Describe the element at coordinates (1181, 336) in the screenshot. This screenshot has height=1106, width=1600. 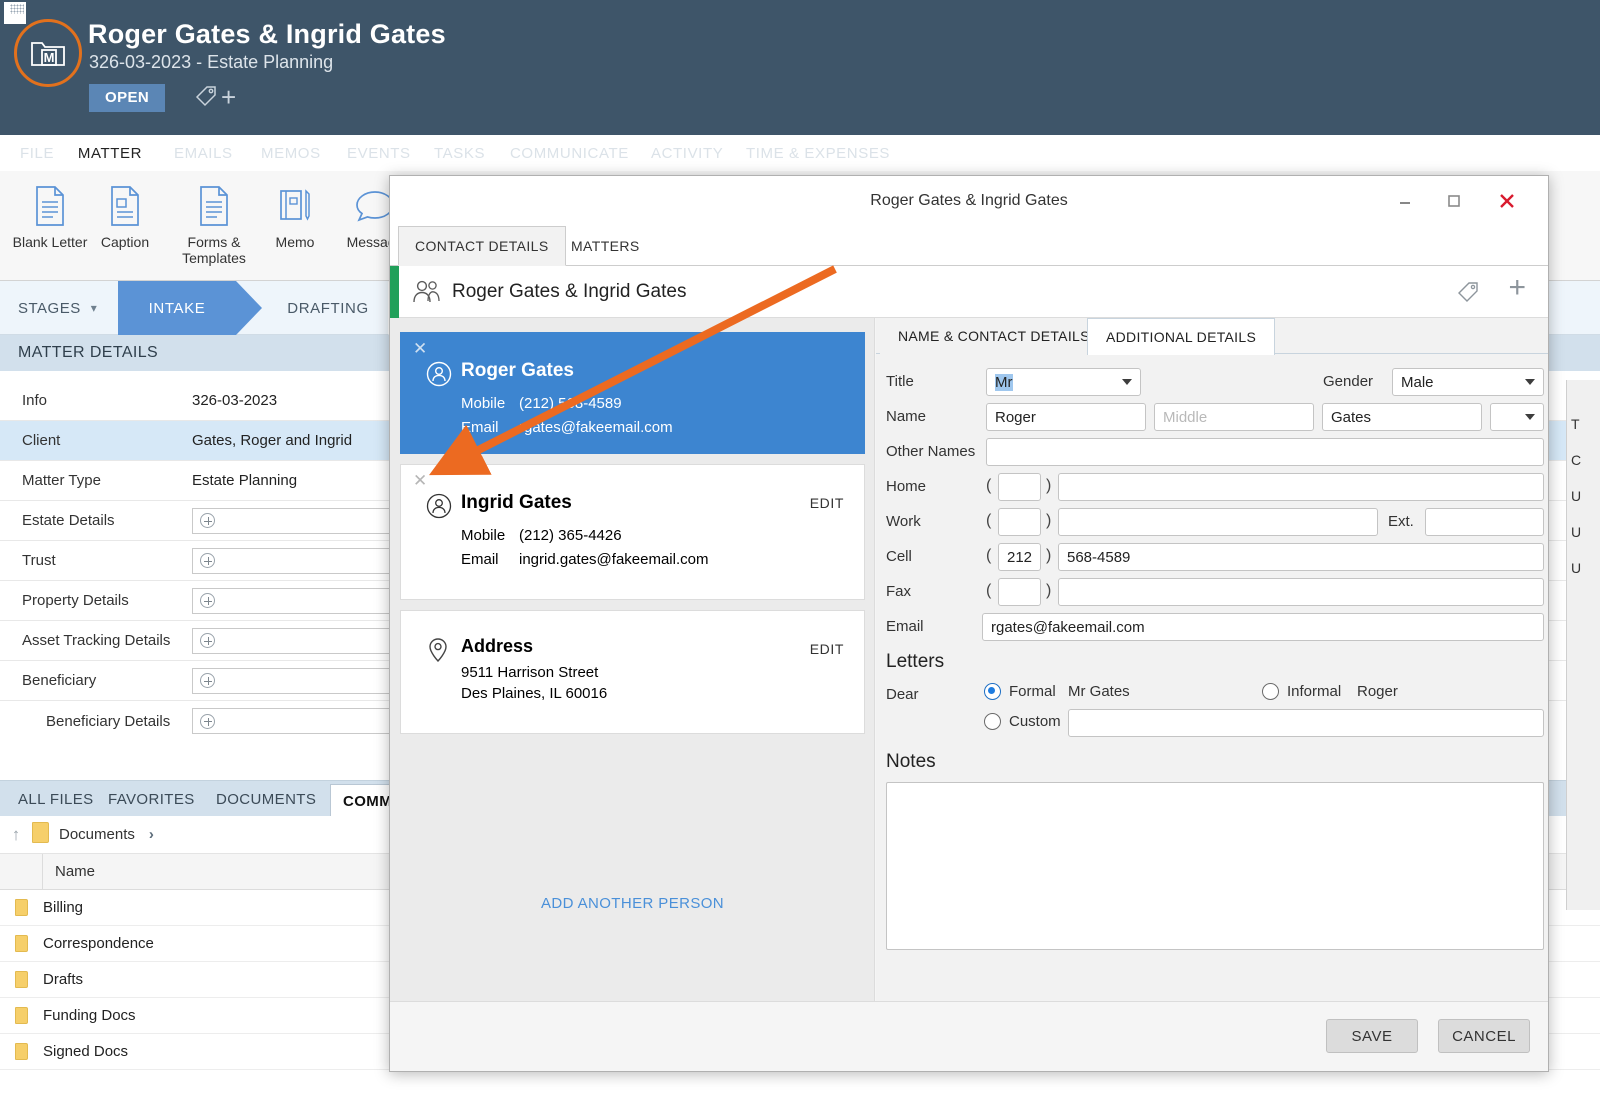
I see `tab-additional-details: ADDITIONAL DETAILS` at that location.